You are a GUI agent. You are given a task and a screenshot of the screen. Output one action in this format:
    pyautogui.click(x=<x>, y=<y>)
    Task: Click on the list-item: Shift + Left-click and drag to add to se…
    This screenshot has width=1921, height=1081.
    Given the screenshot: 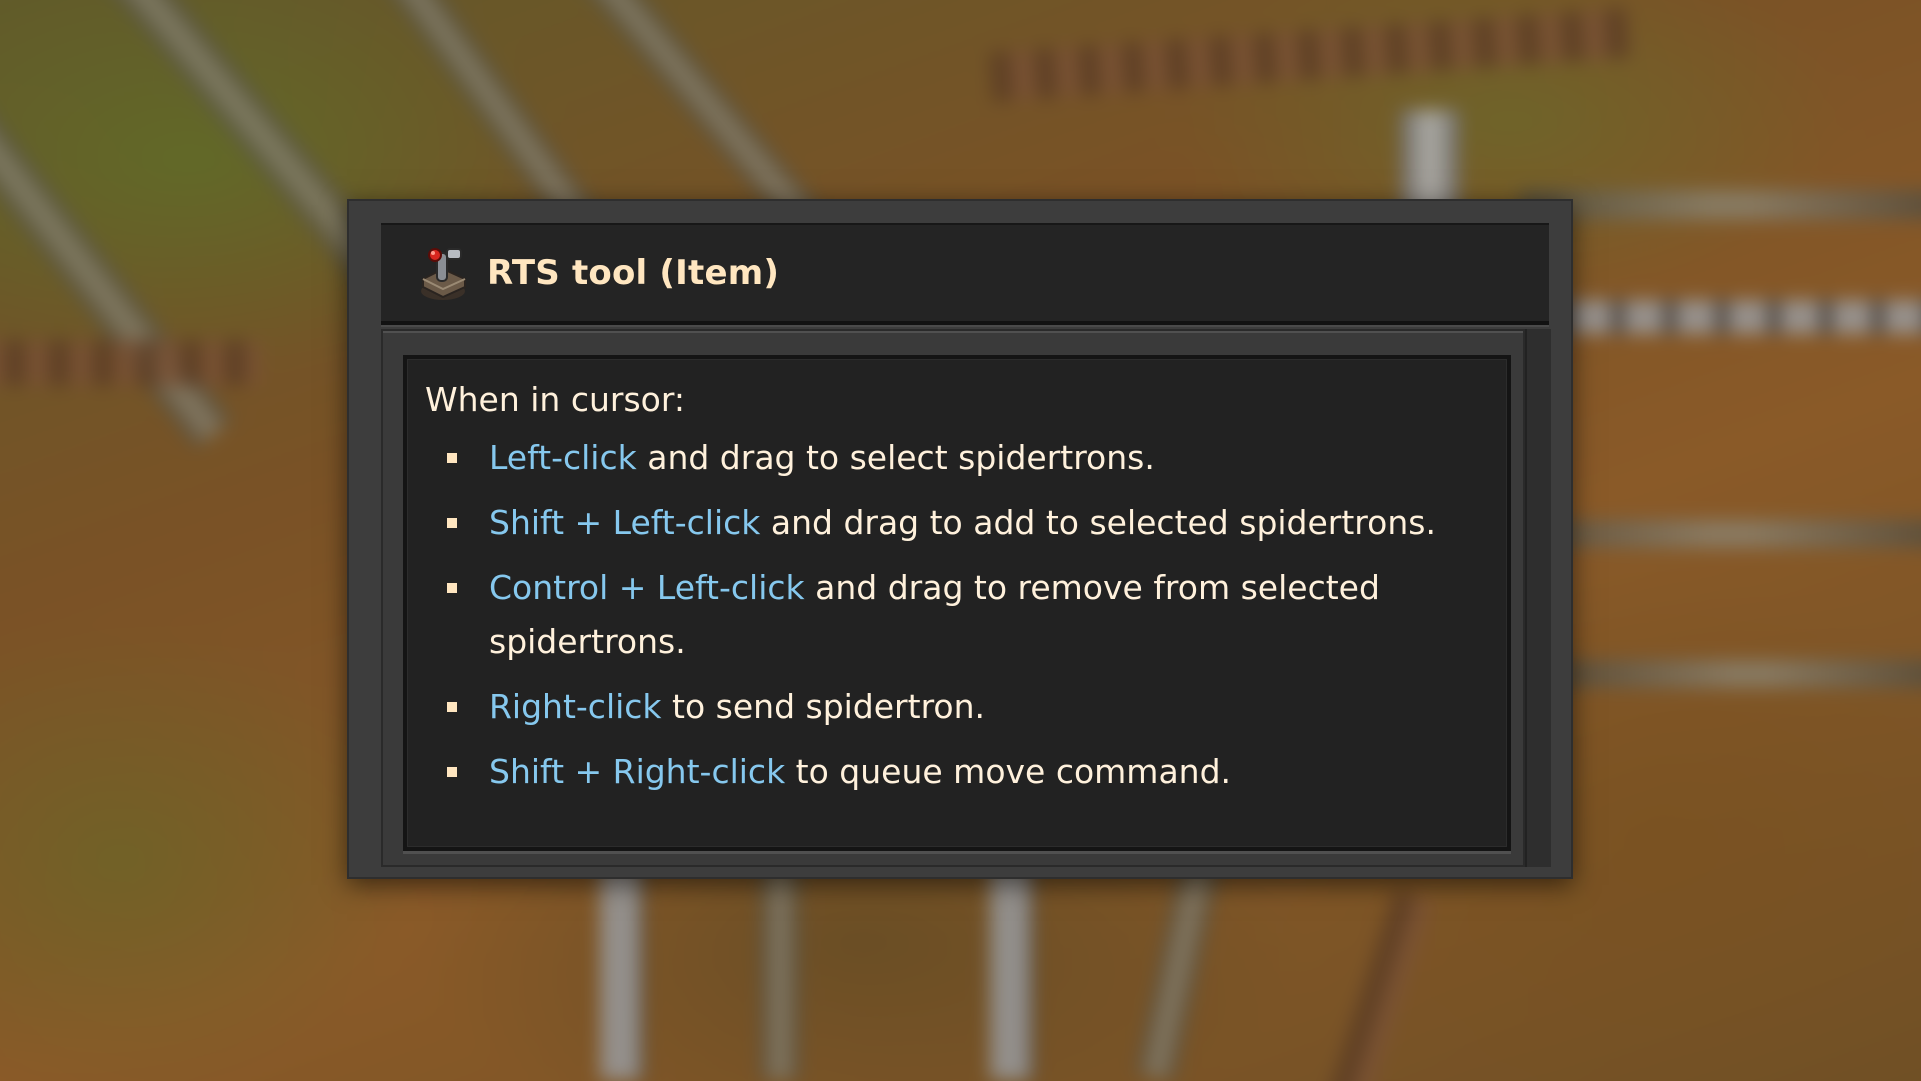 What is the action you would take?
    pyautogui.click(x=957, y=523)
    